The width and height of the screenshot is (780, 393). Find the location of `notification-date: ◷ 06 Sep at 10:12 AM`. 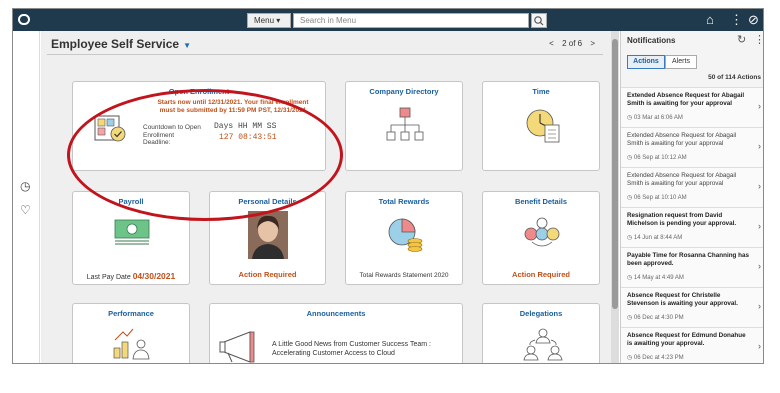

notification-date: ◷ 06 Sep at 10:12 AM is located at coordinates (657, 157).